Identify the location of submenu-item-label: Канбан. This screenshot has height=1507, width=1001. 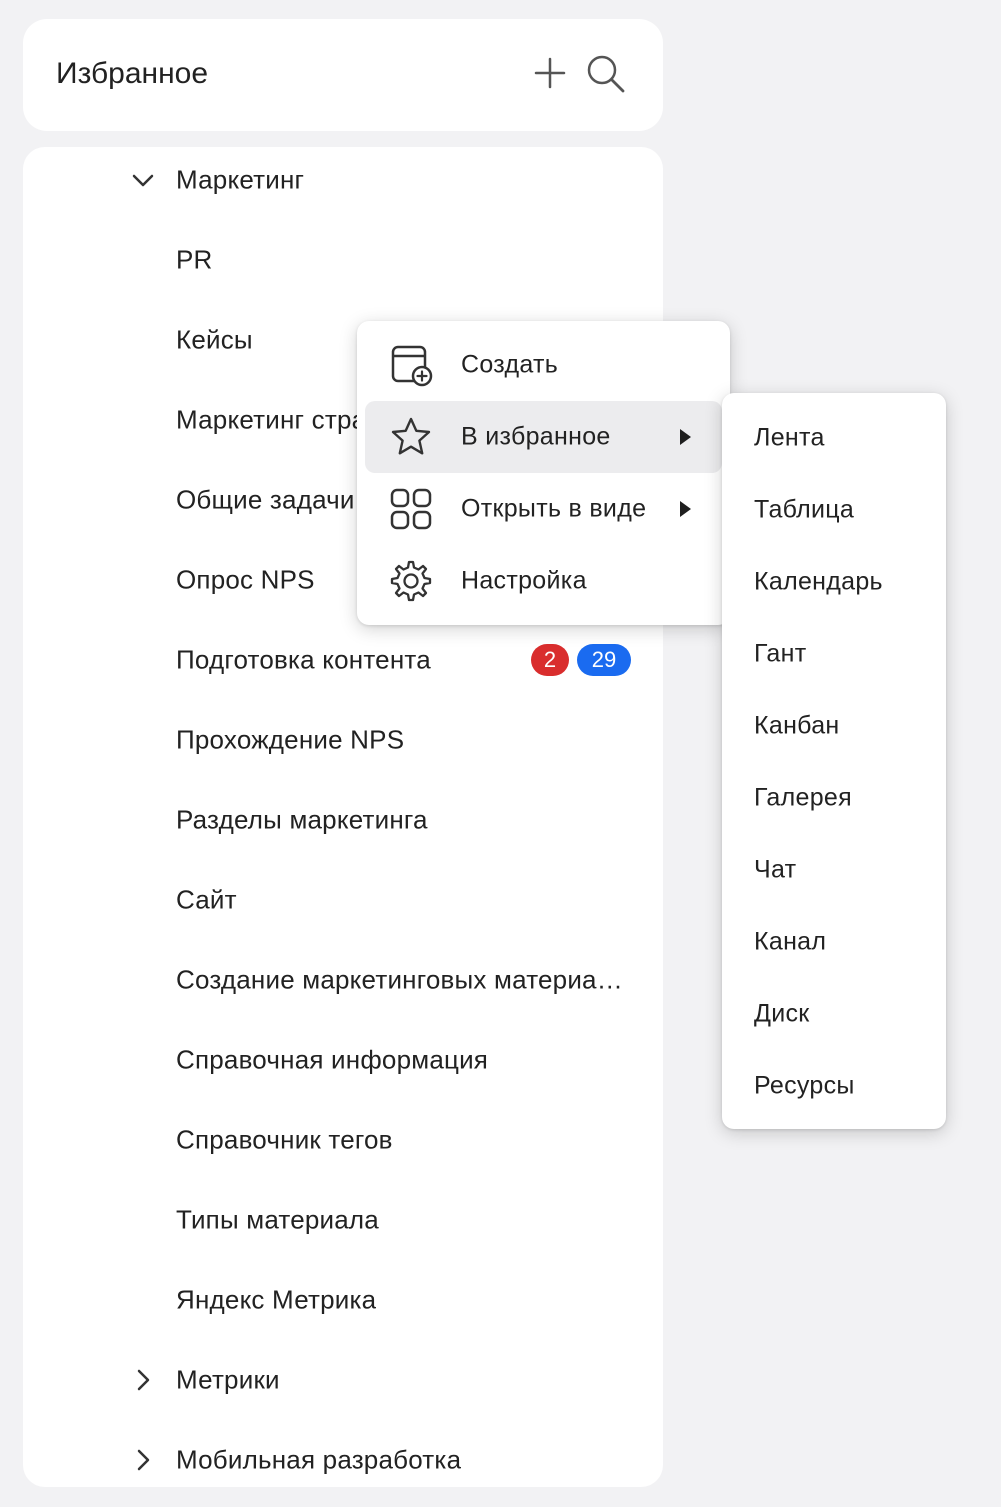
(797, 725).